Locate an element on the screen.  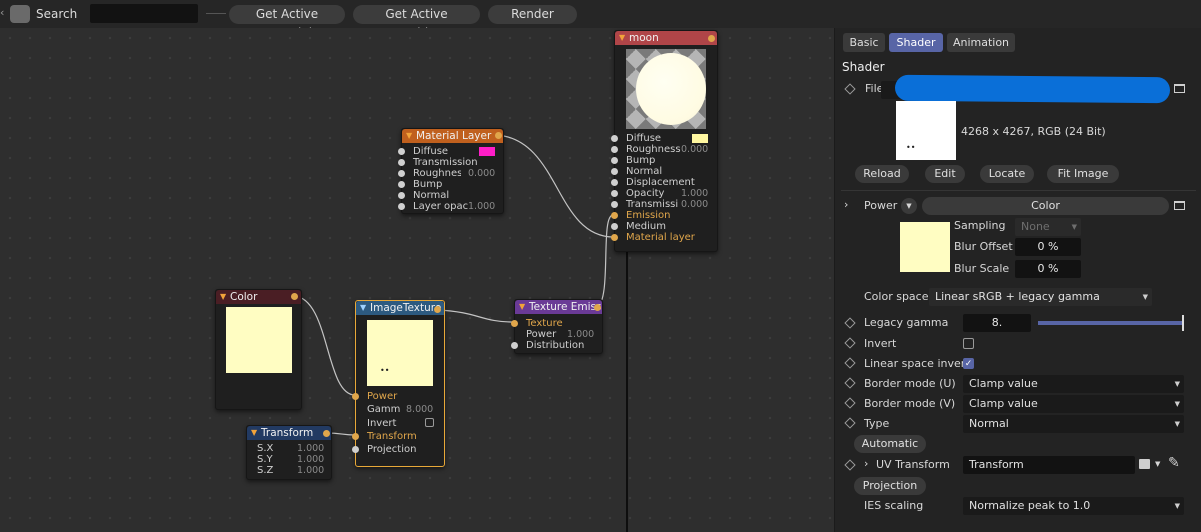
input-pin-medium is located at coordinates (614, 226).